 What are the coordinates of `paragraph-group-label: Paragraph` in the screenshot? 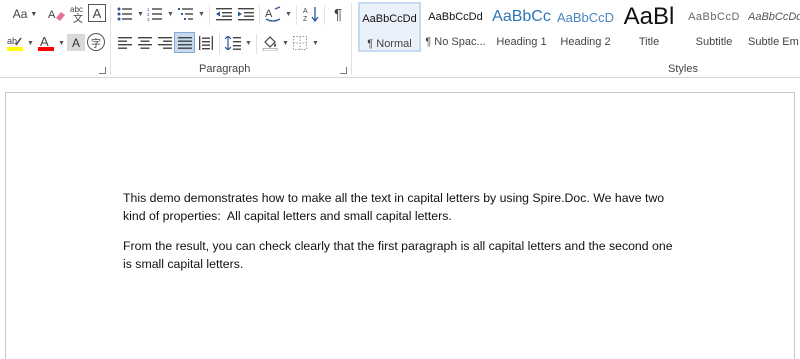 It's located at (225, 69).